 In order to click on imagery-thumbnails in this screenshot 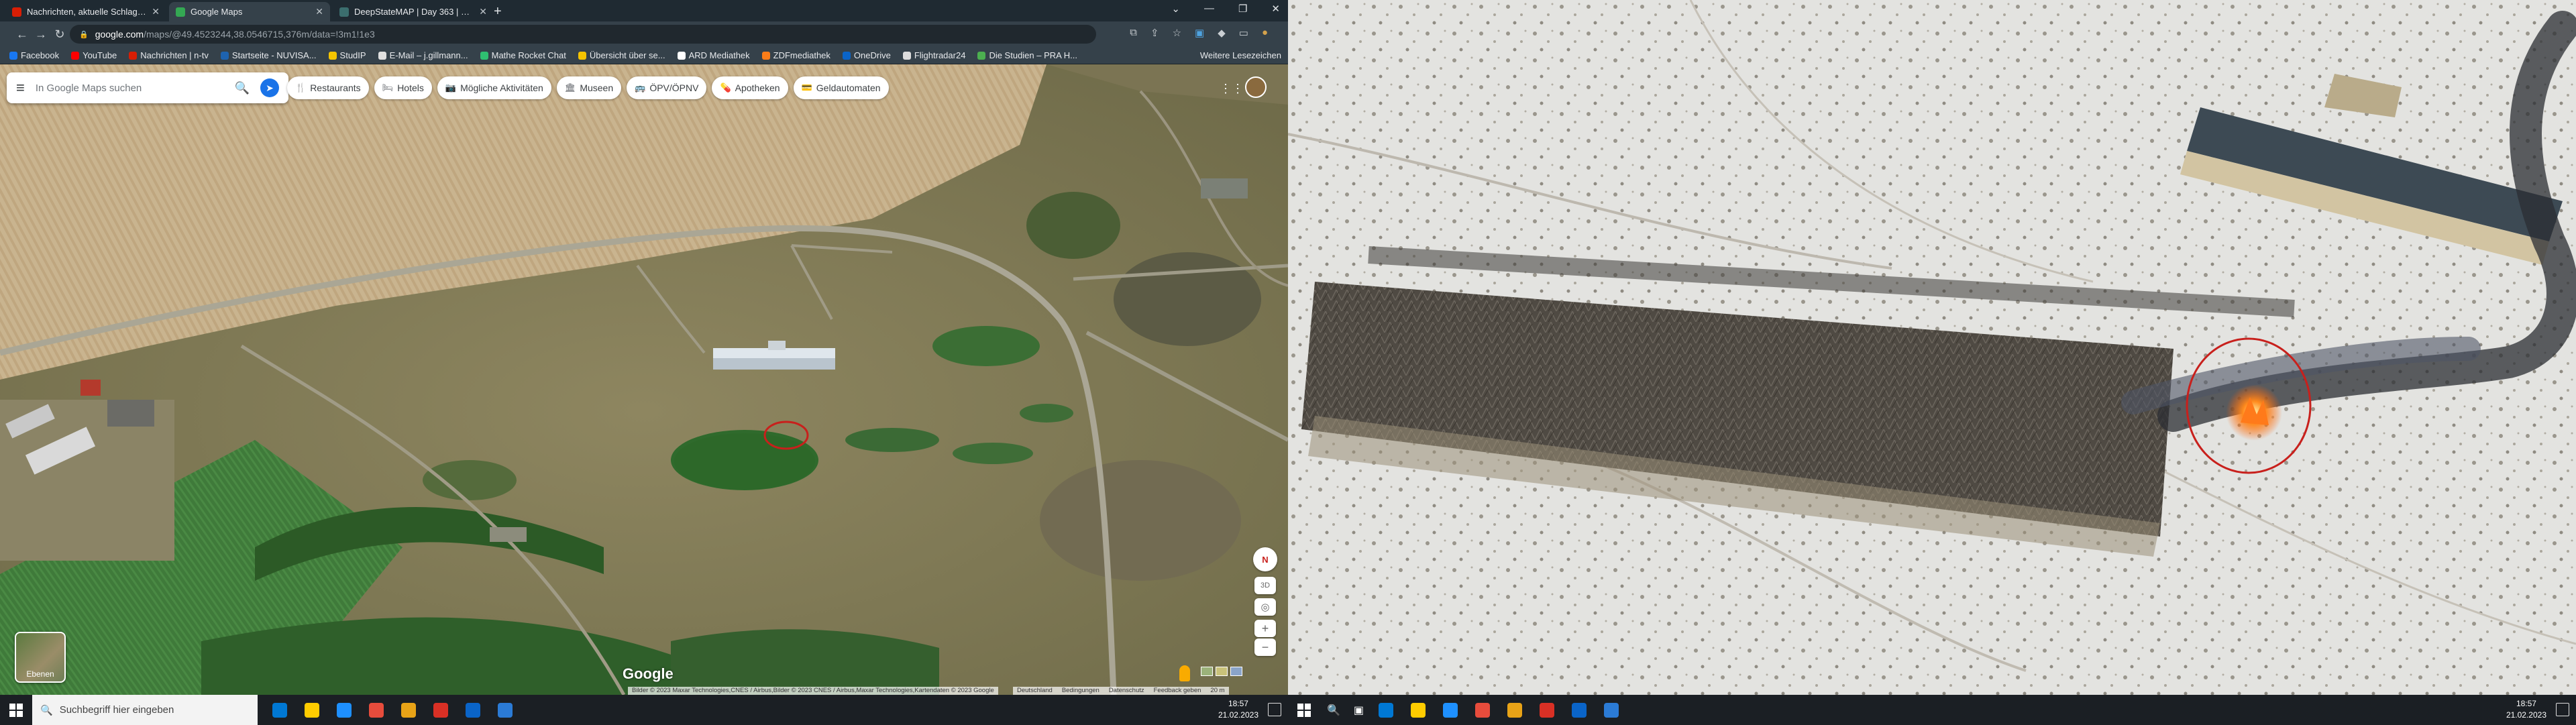, I will do `click(1221, 671)`.